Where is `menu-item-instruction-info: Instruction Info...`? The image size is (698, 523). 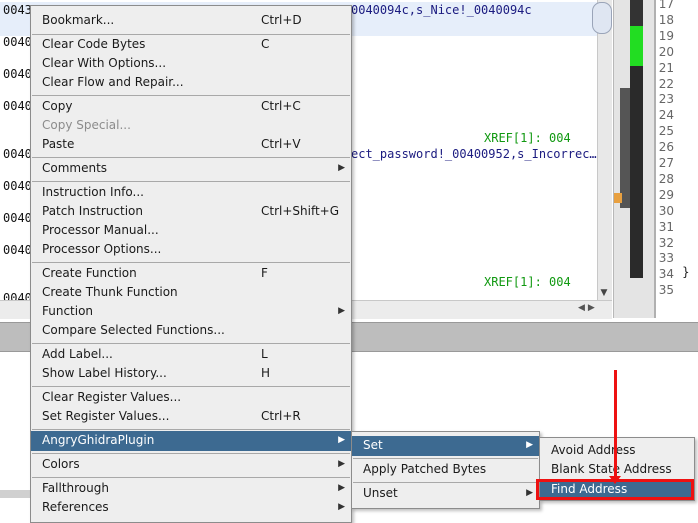 menu-item-instruction-info: Instruction Info... is located at coordinates (191, 192).